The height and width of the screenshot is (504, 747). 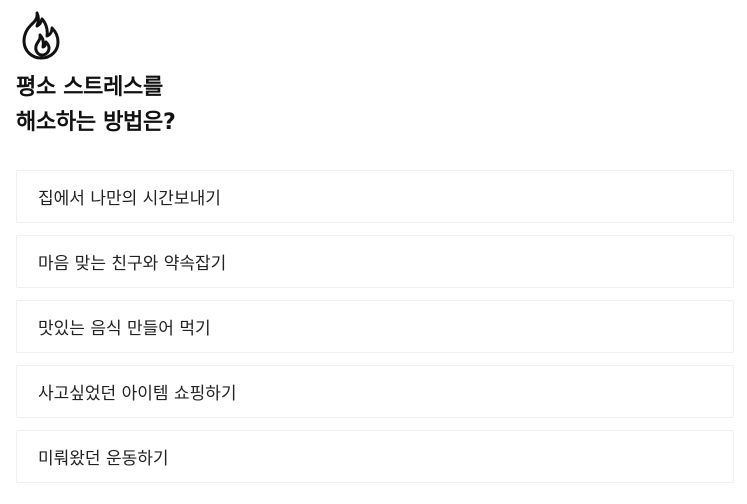 What do you see at coordinates (103, 459) in the screenshot?
I see `answer-option-label: 미뤄왔던 운동하기` at bounding box center [103, 459].